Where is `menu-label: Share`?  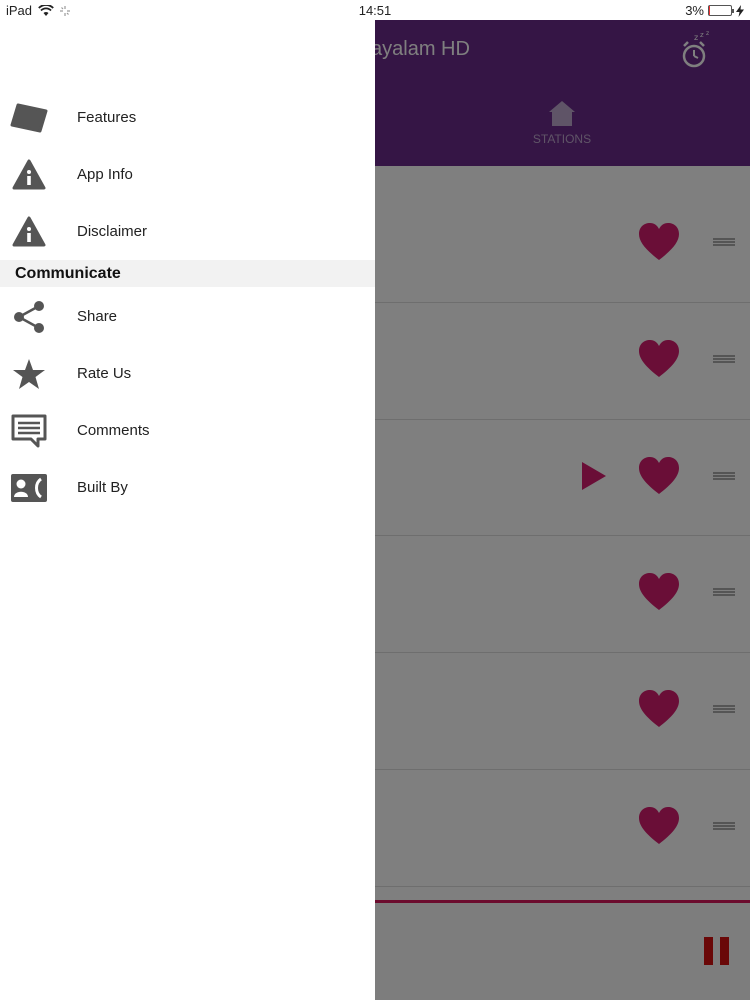
menu-label: Share is located at coordinates (97, 316).